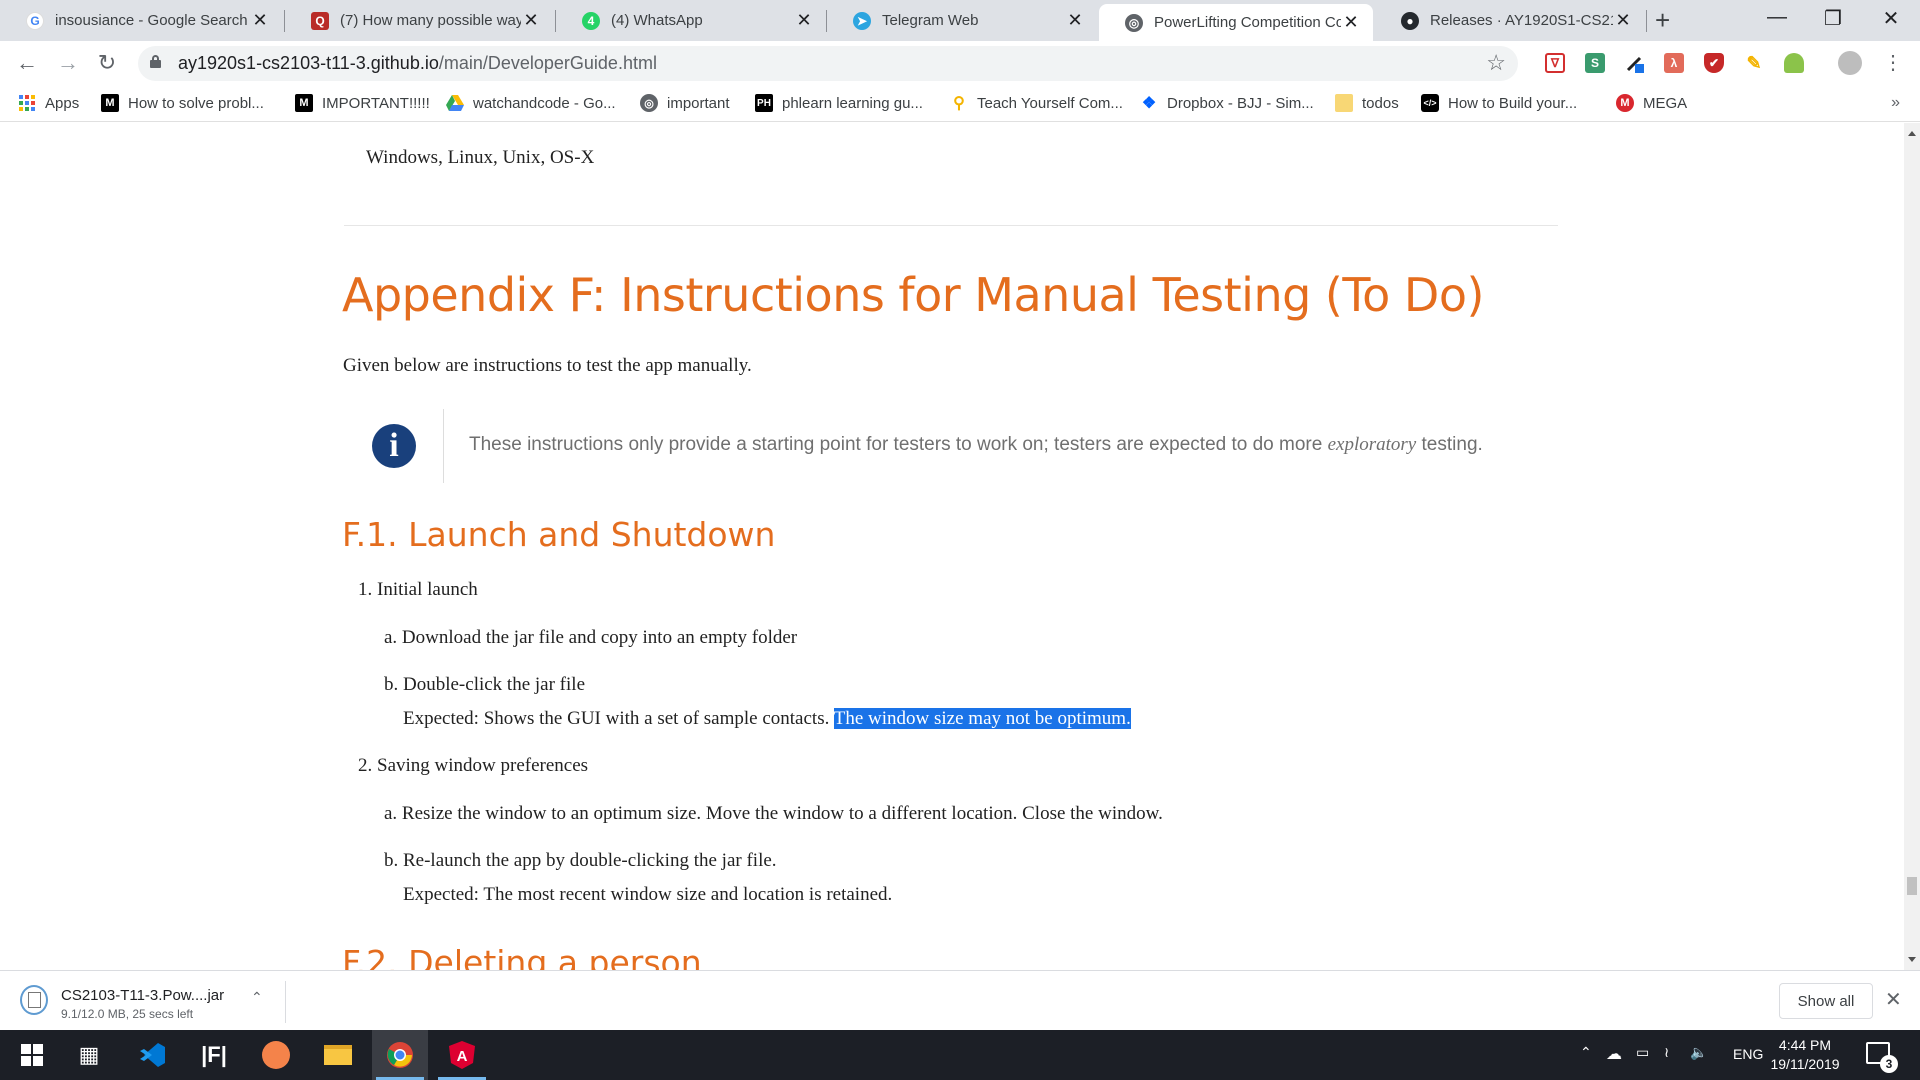 The height and width of the screenshot is (1080, 1920). Describe the element at coordinates (1595, 63) in the screenshot. I see `s-extension-icon: S` at that location.